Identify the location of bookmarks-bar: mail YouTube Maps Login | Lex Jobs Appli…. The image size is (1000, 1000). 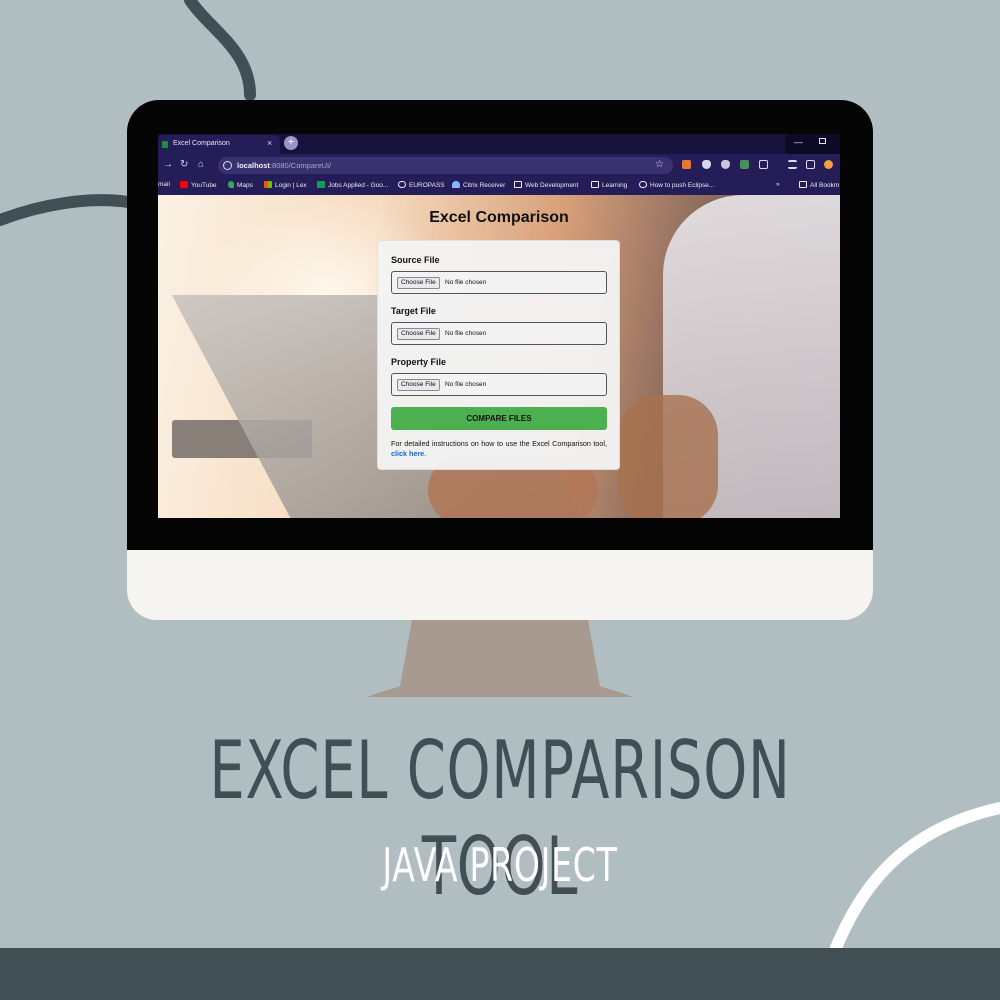
(499, 186).